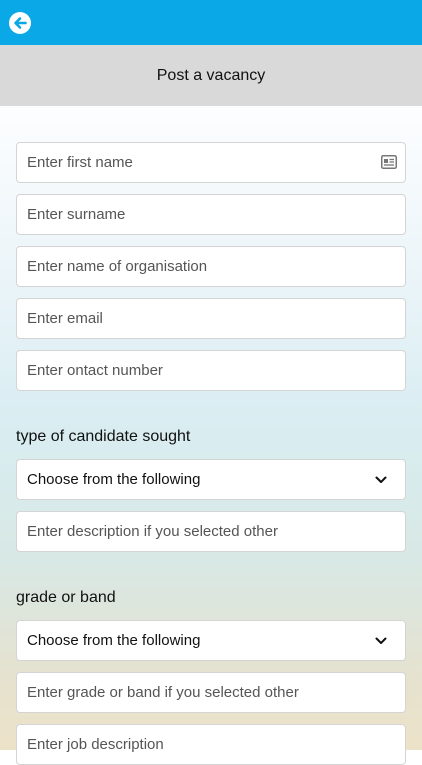 This screenshot has height=765, width=422. I want to click on contact-number-field, so click(211, 370).